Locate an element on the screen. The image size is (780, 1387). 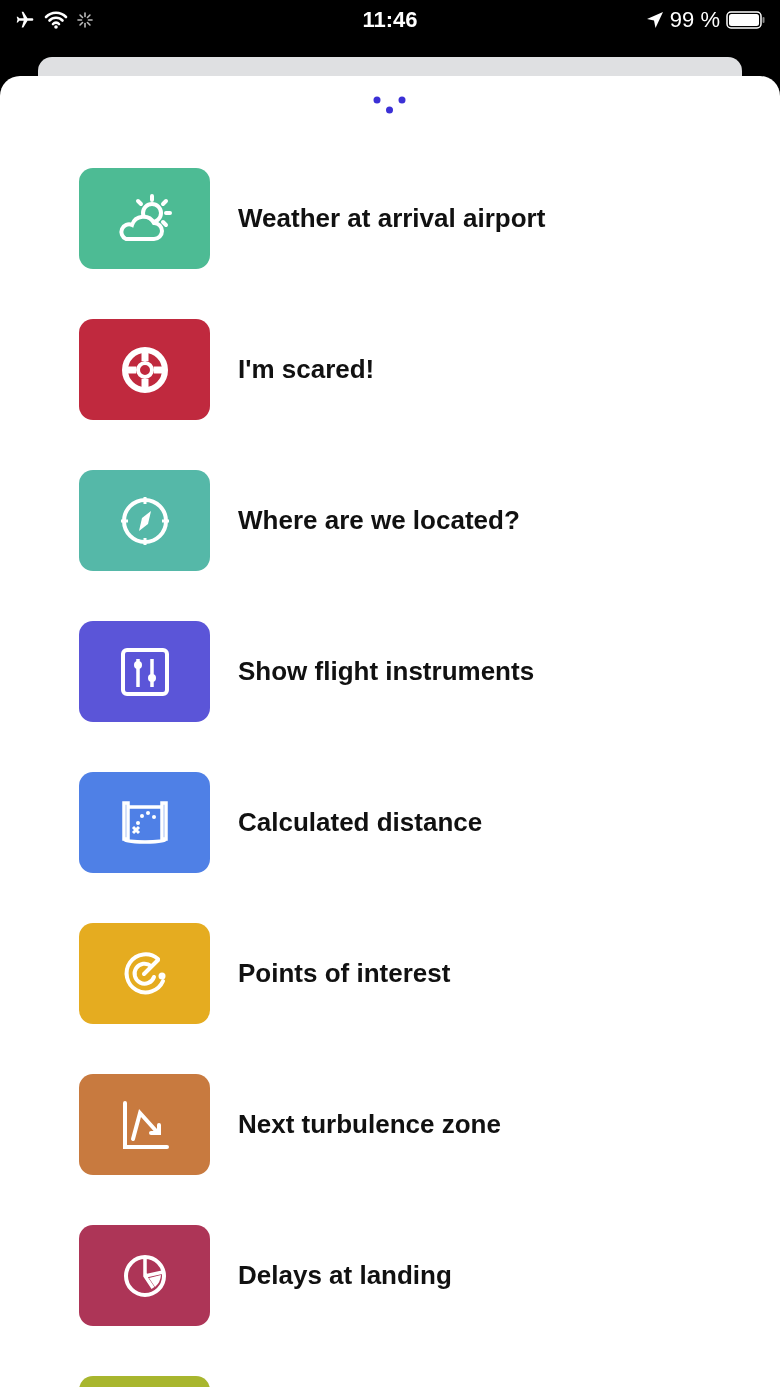
loading-dots-icon is located at coordinates (390, 106).